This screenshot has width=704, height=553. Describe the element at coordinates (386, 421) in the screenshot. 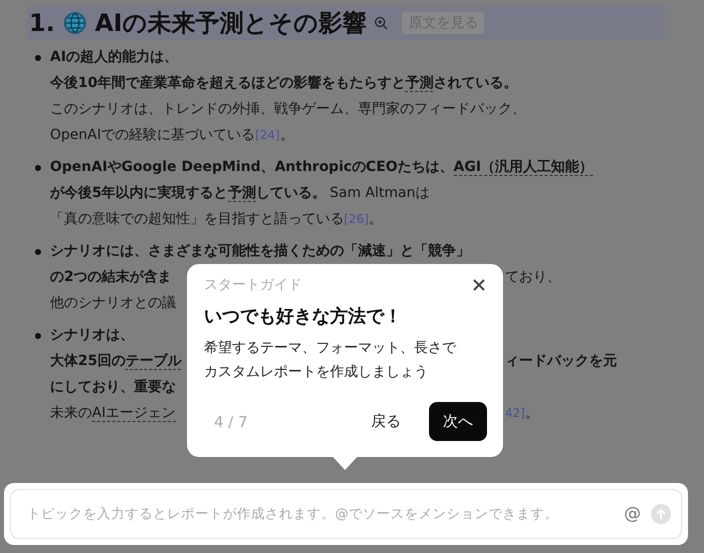

I see `back-button: 戻る` at that location.